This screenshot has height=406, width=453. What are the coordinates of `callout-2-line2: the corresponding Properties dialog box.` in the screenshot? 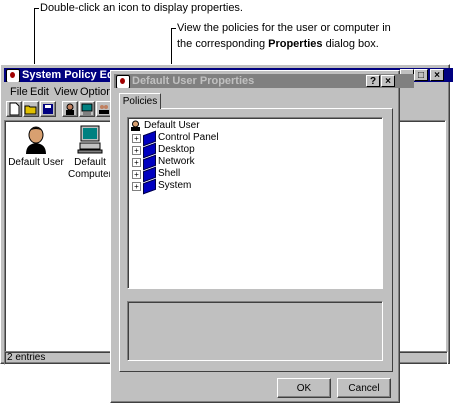 It's located at (278, 44).